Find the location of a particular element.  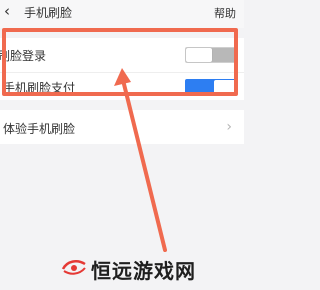

annotation-arrow is located at coordinates (140, 160).